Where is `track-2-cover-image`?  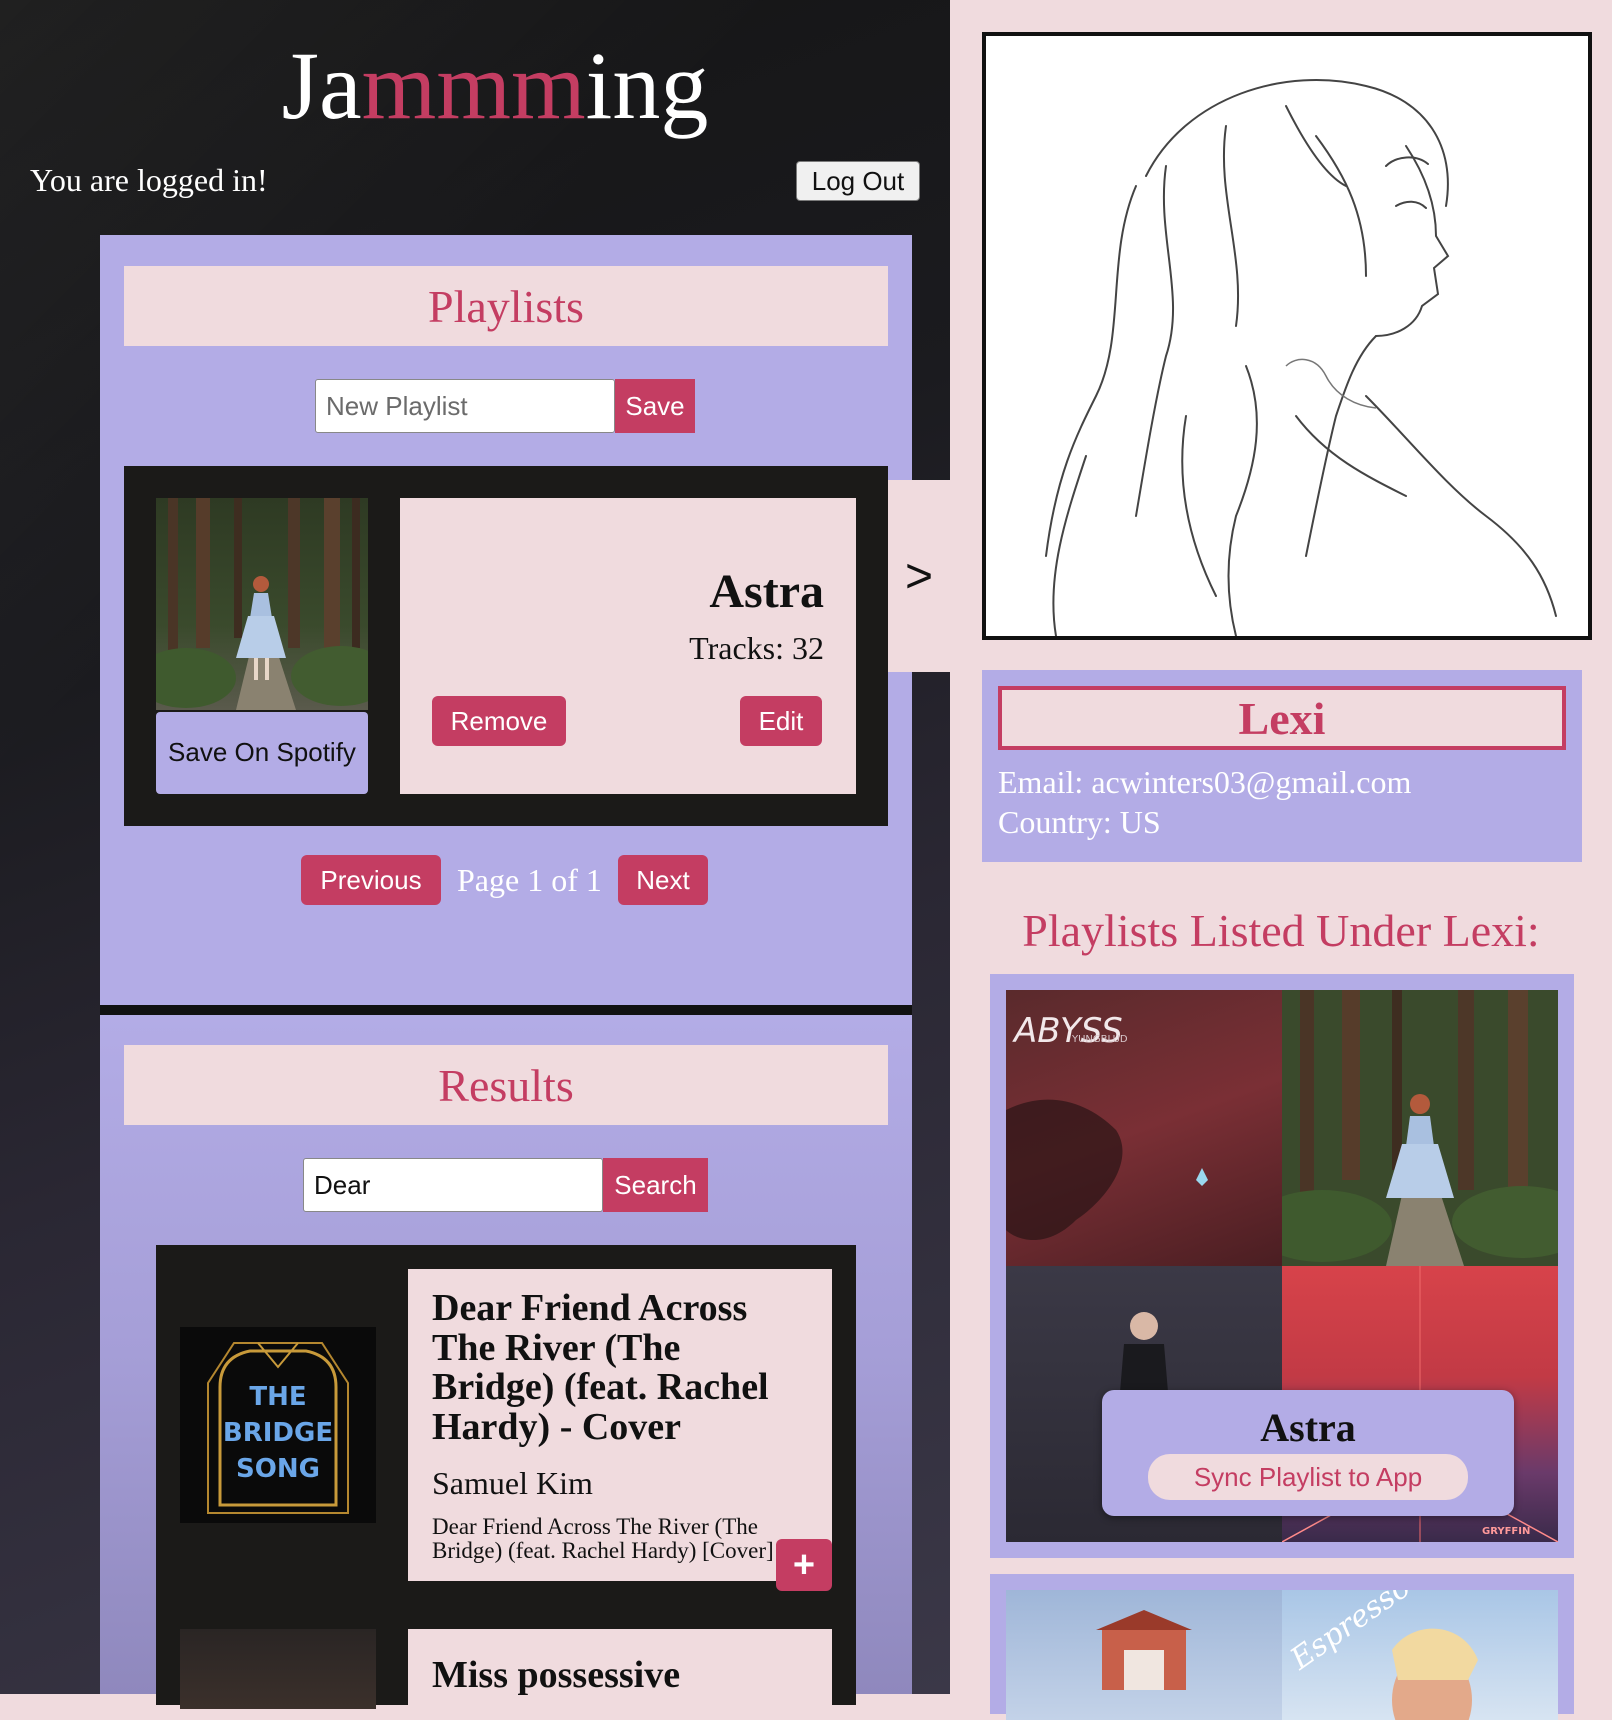 track-2-cover-image is located at coordinates (278, 1669).